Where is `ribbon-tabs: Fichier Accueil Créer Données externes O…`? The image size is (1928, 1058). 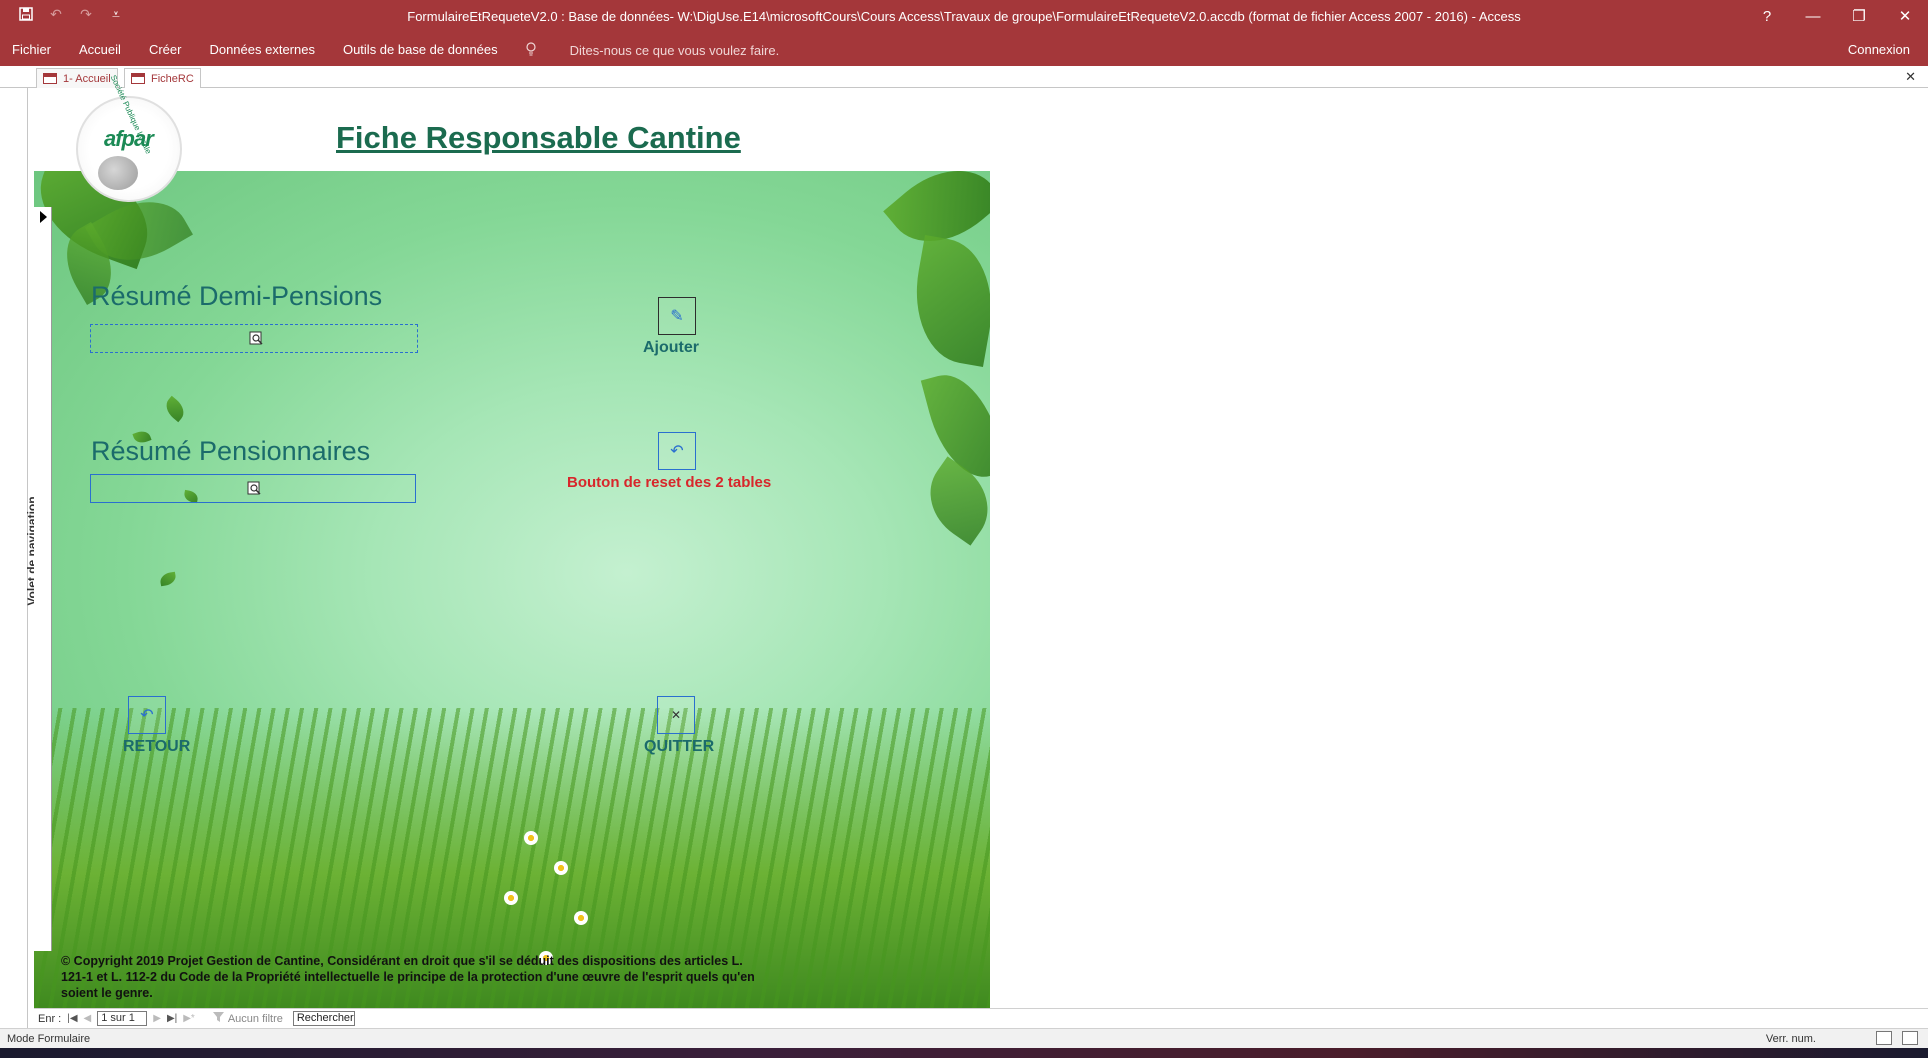 ribbon-tabs: Fichier Accueil Créer Données externes O… is located at coordinates (964, 50).